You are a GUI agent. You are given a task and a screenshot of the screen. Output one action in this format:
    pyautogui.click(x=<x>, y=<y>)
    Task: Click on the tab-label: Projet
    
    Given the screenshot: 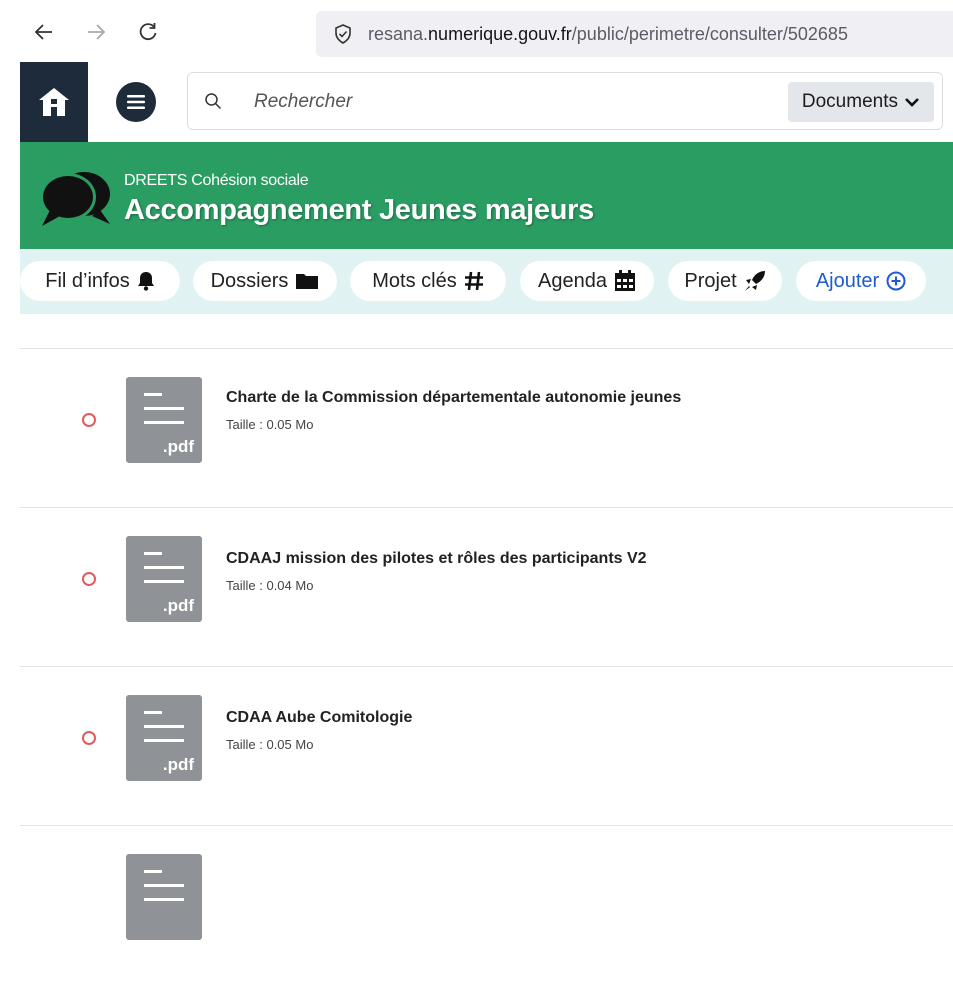 What is the action you would take?
    pyautogui.click(x=710, y=280)
    